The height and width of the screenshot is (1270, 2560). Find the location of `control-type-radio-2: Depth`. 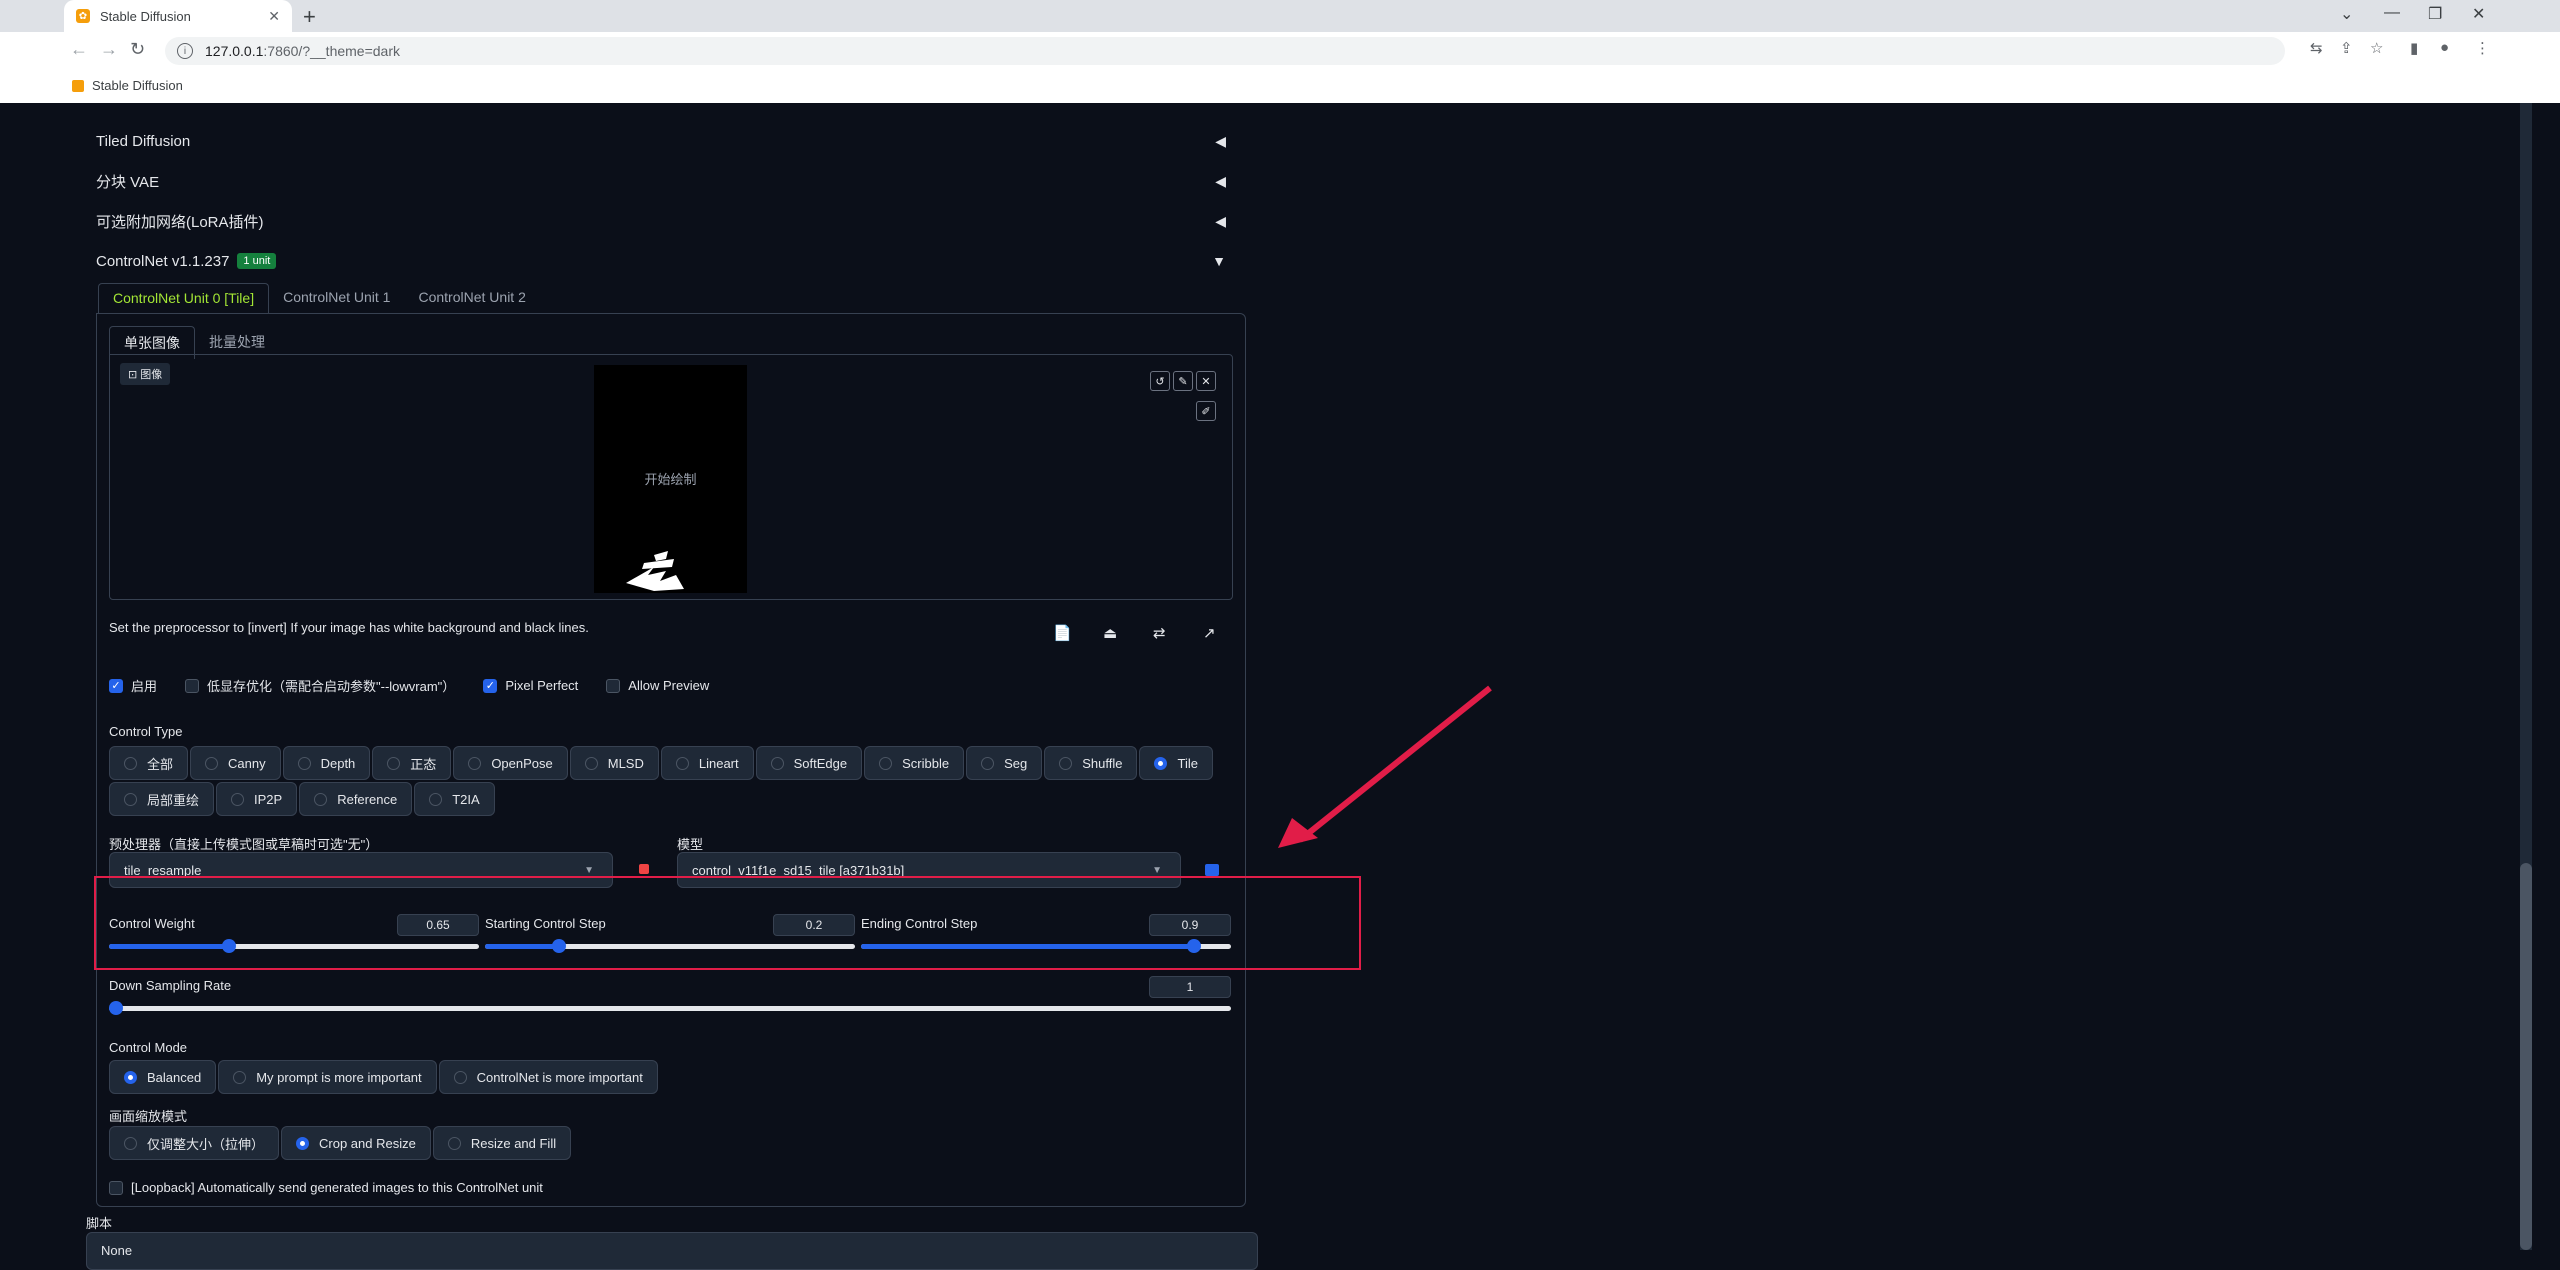

control-type-radio-2: Depth is located at coordinates (326, 763).